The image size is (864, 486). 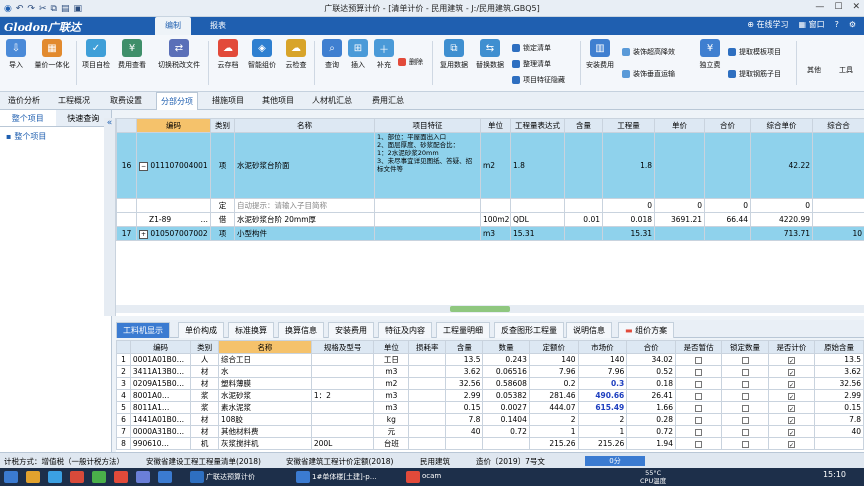 What do you see at coordinates (602, 395) in the screenshot?
I see `cell-market: 490.66` at bounding box center [602, 395].